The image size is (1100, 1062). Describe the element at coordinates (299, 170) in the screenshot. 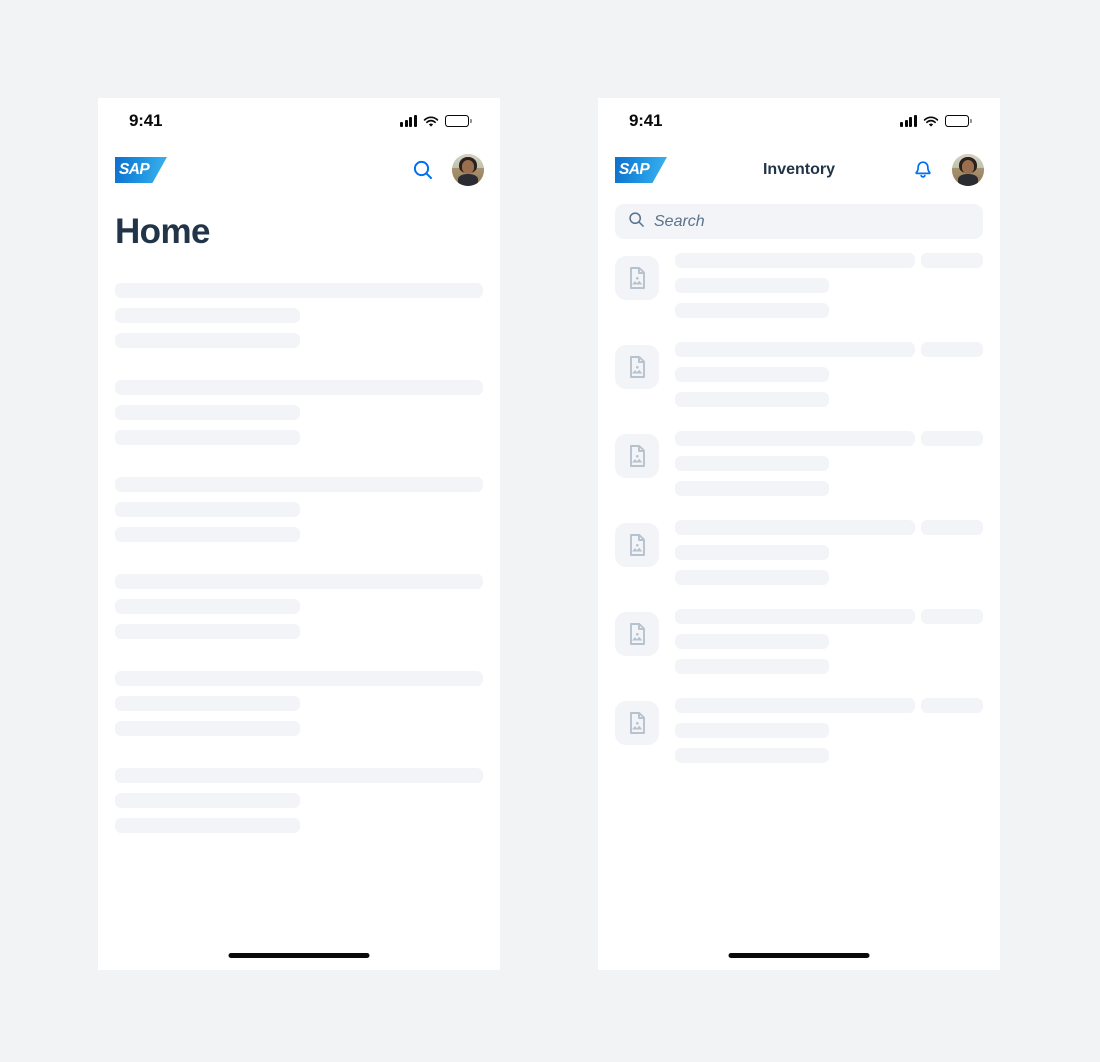

I see `app-bar: SAP` at that location.